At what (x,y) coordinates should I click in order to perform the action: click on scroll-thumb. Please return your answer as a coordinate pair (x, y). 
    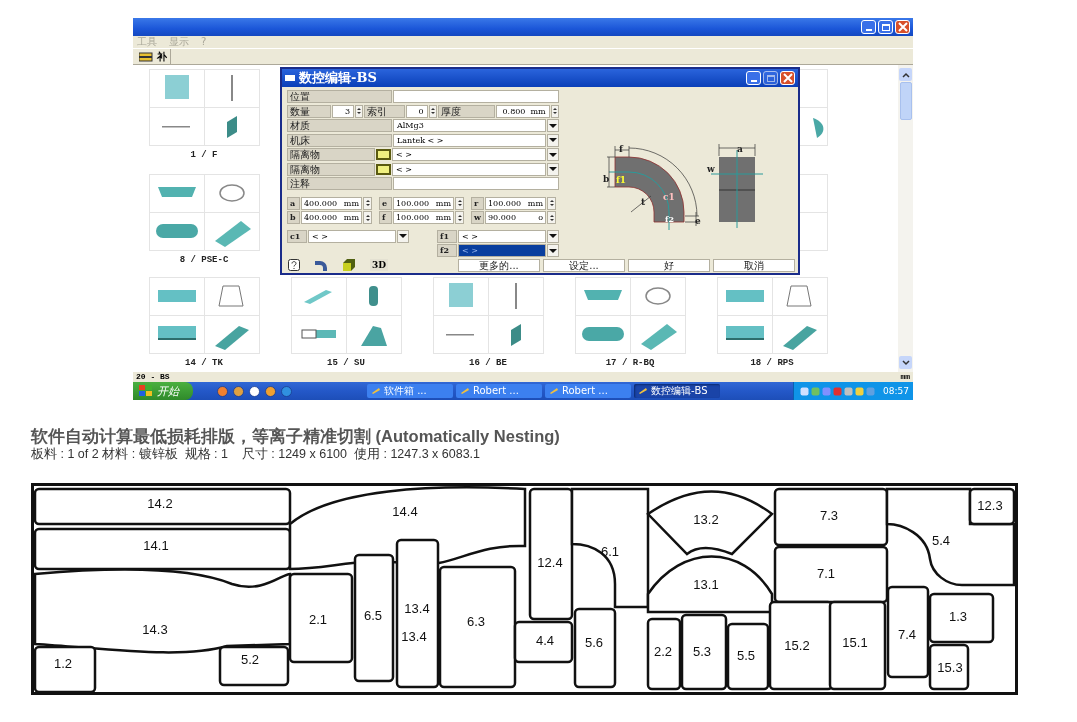
    Looking at the image, I should click on (905, 101).